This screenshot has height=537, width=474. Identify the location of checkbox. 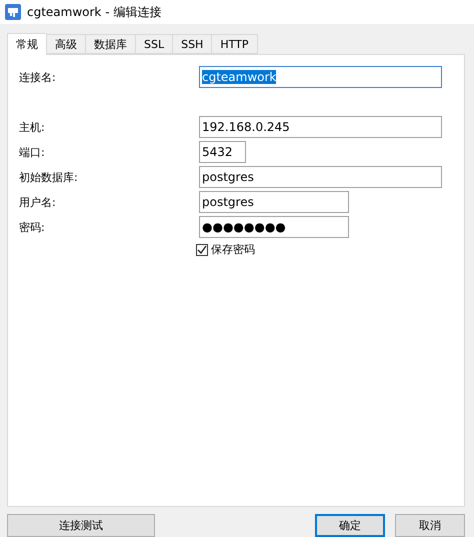
(202, 250).